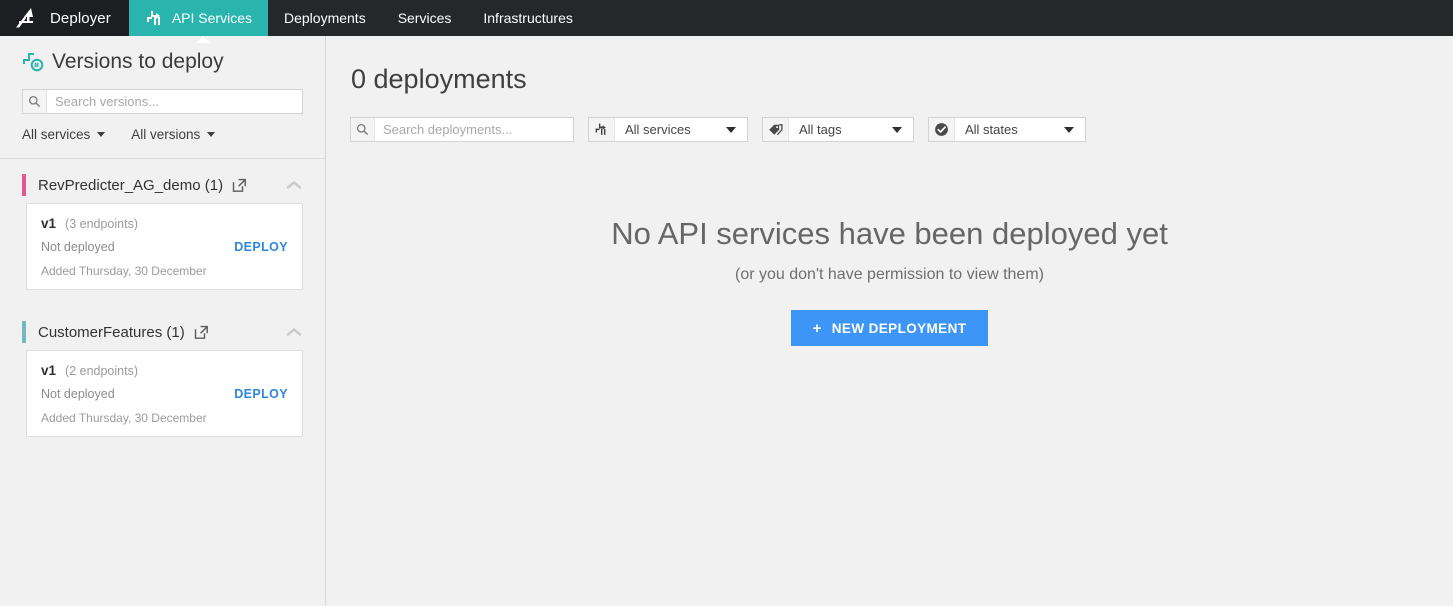  I want to click on nav-tab-label: Services, so click(424, 18).